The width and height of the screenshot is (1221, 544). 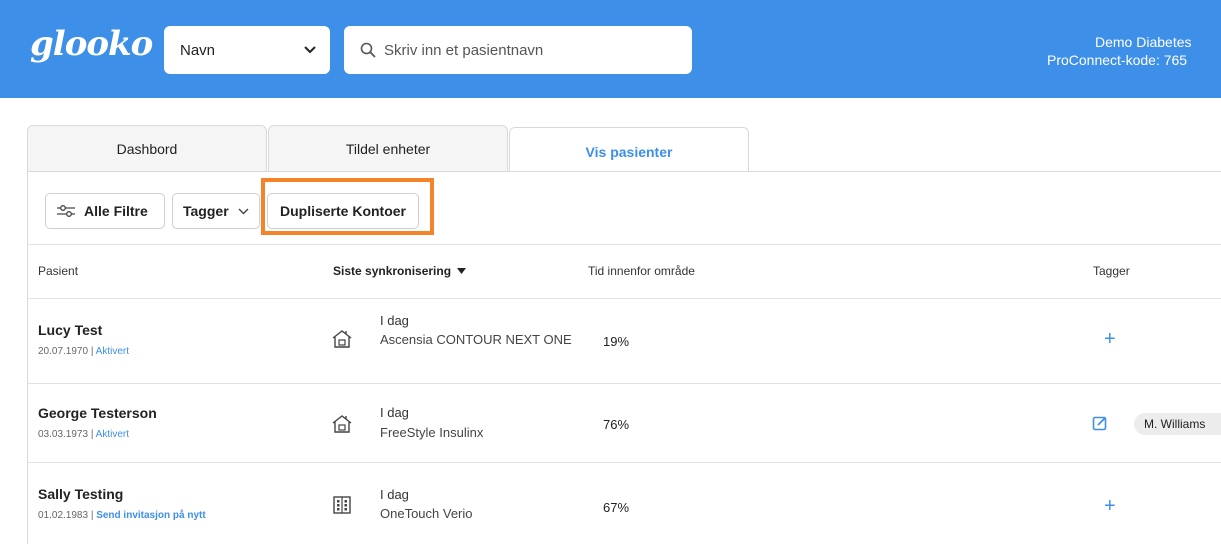 I want to click on account-name: Demo Diabetes, so click(x=1143, y=42).